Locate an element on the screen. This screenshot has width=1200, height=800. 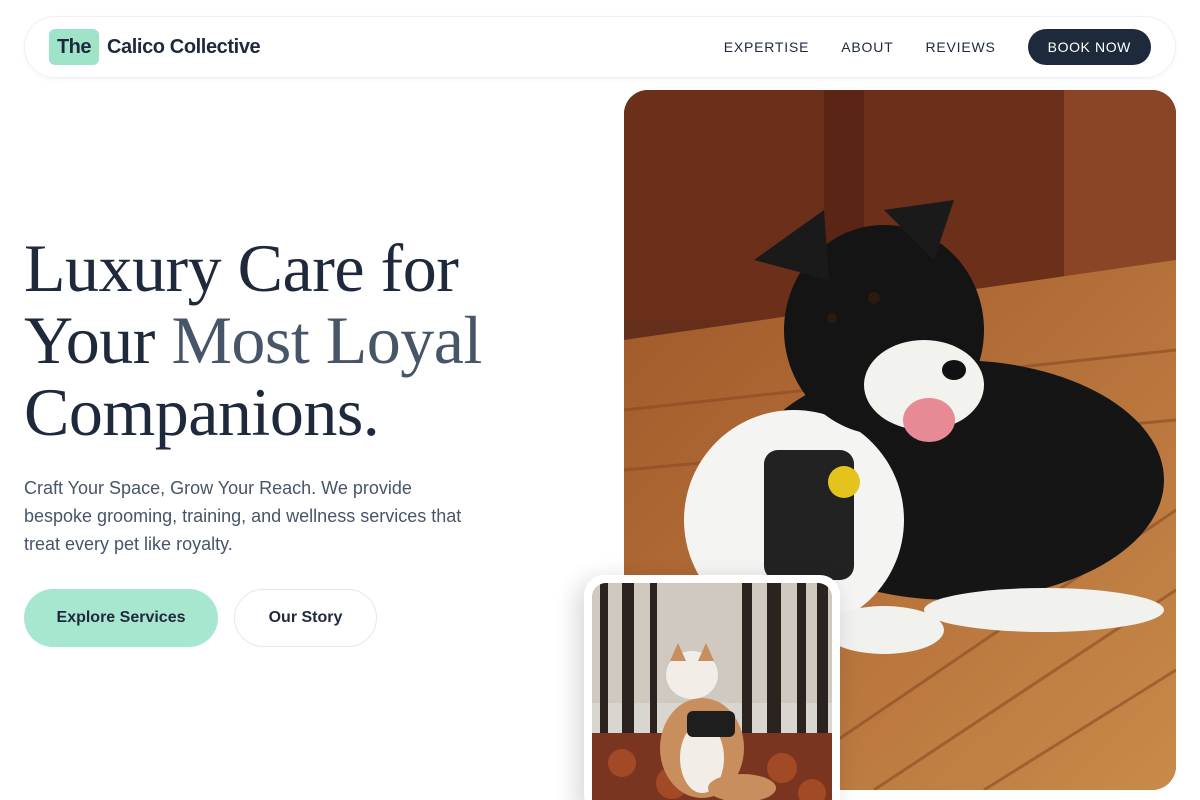
nav-link-reviews: REVIEWS is located at coordinates (960, 47).